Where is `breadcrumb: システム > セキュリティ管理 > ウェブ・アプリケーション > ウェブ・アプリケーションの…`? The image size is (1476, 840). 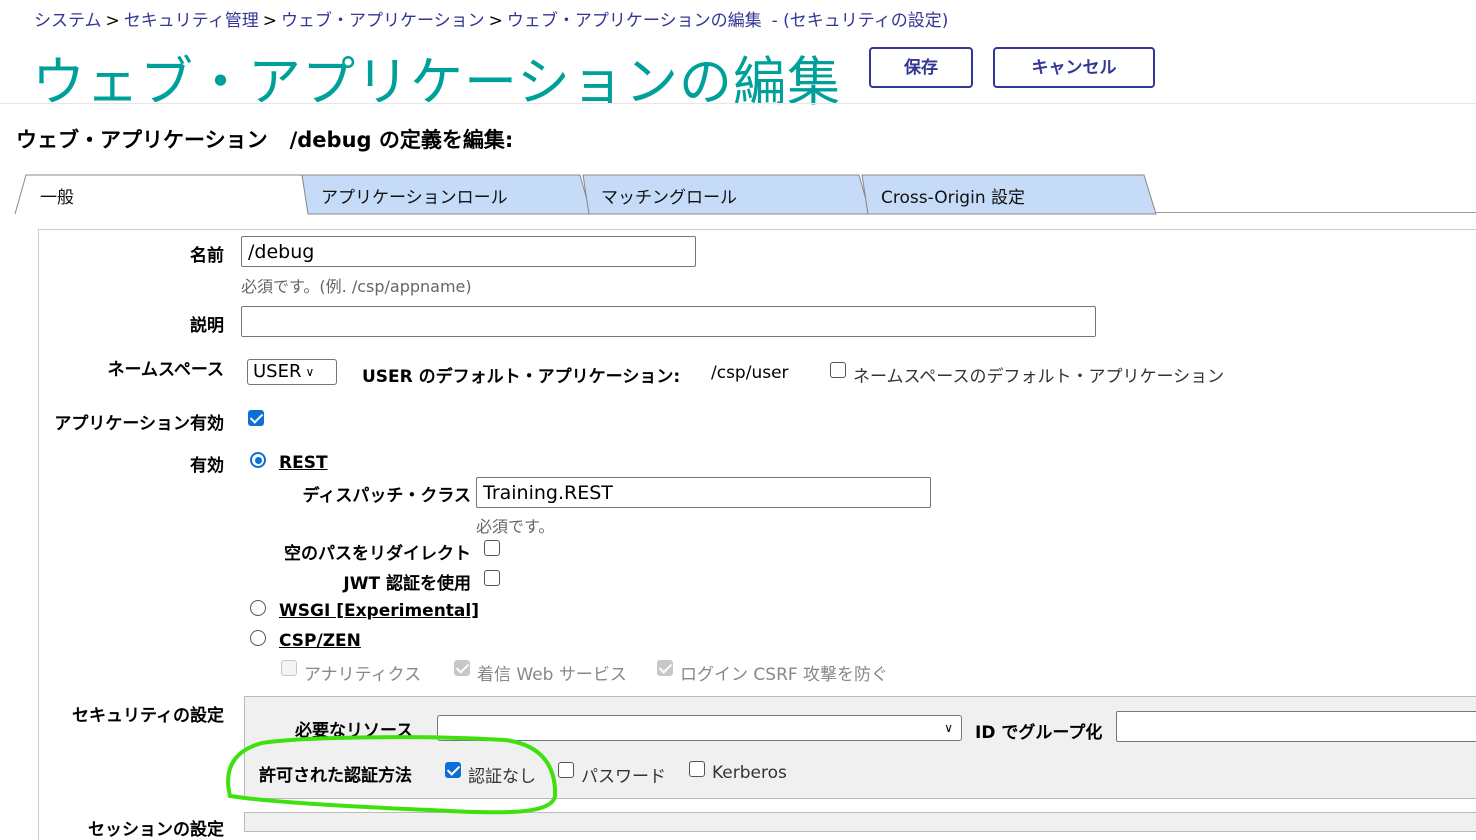 breadcrumb: システム > セキュリティ管理 > ウェブ・アプリケーション > ウェブ・アプリケーションの… is located at coordinates (491, 18).